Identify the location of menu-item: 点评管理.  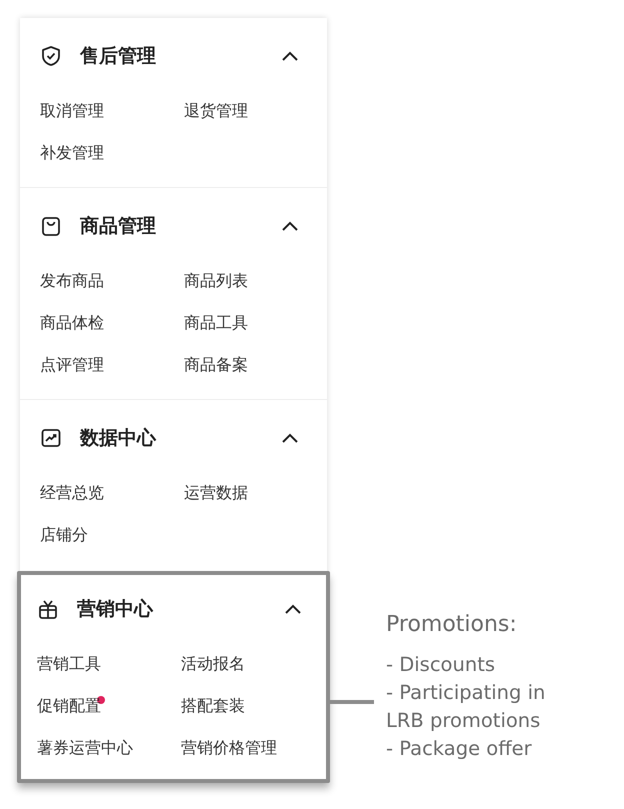
(72, 365).